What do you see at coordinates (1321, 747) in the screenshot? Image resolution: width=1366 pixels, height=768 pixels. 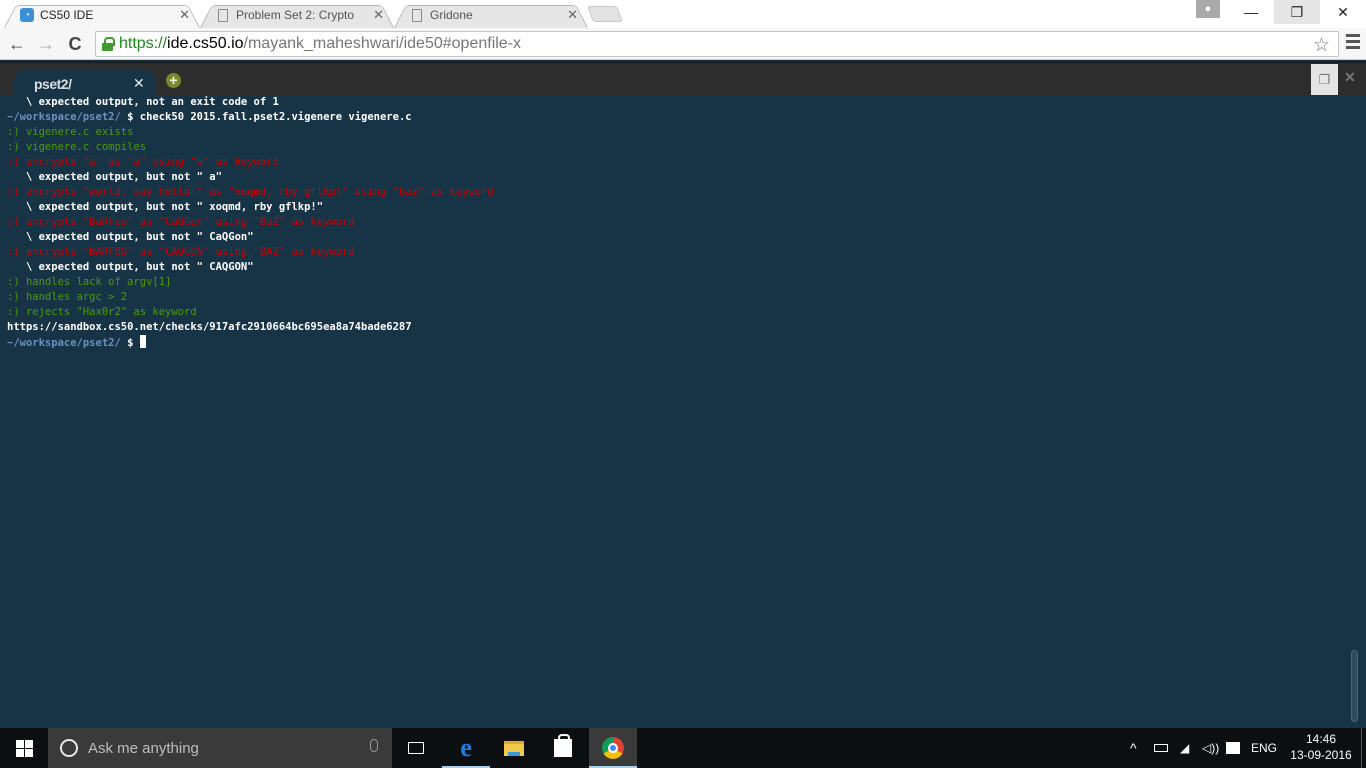 I see `system-clock: 14:46 13-09-2016` at bounding box center [1321, 747].